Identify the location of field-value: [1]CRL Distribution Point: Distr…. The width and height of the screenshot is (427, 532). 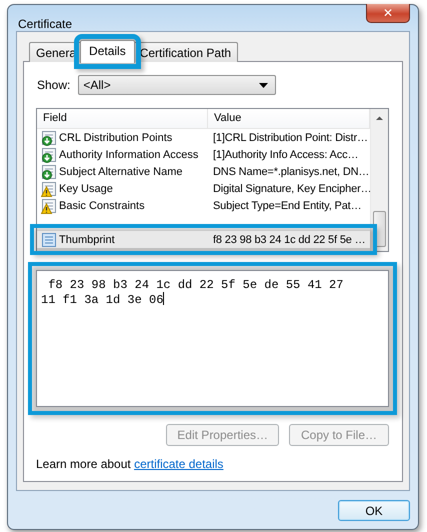
(290, 138).